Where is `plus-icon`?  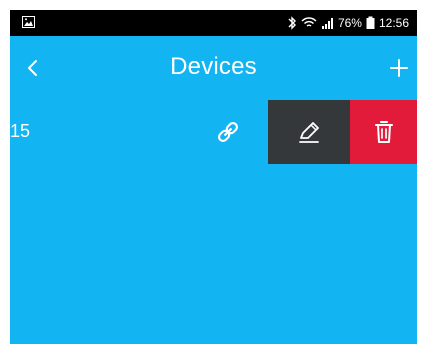
plus-icon is located at coordinates (399, 68).